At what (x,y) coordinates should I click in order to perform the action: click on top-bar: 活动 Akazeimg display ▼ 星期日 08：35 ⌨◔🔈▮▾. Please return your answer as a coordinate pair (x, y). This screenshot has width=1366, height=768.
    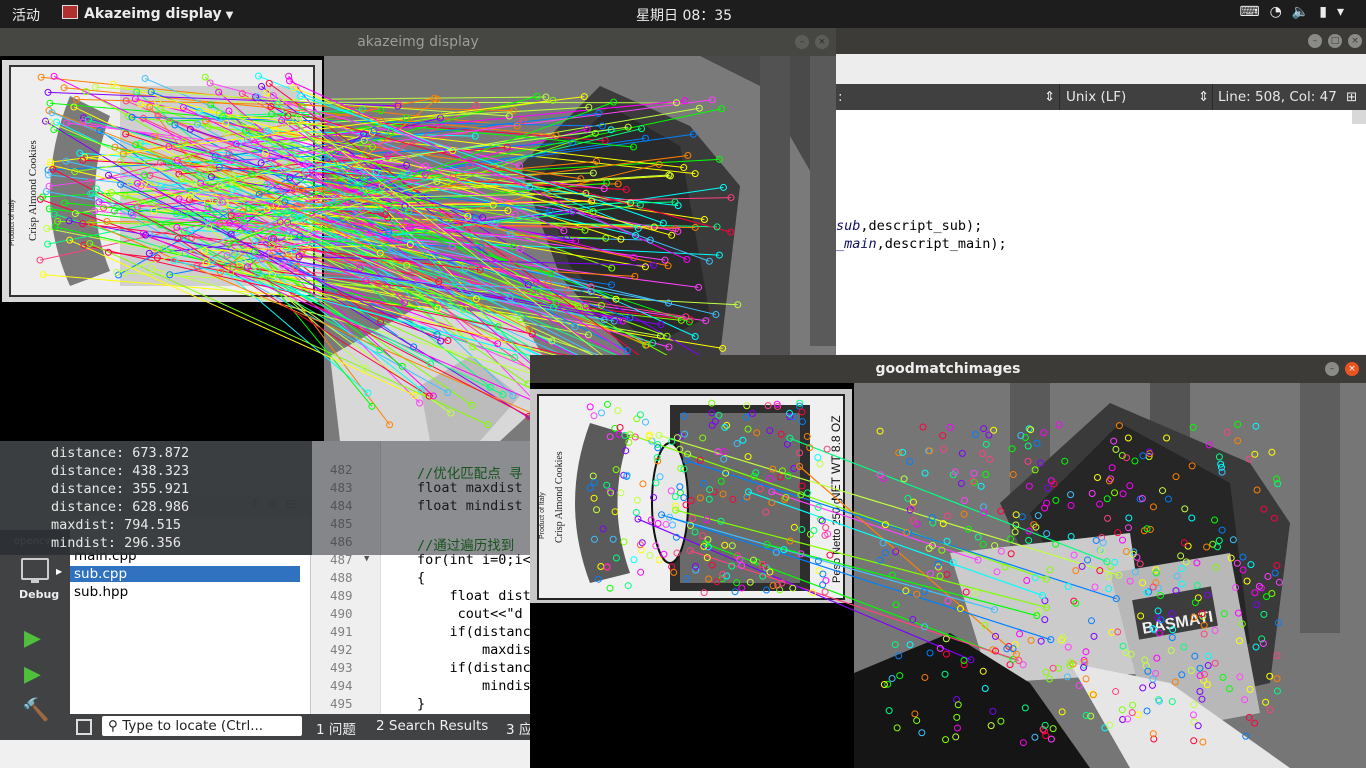
    Looking at the image, I should click on (683, 14).